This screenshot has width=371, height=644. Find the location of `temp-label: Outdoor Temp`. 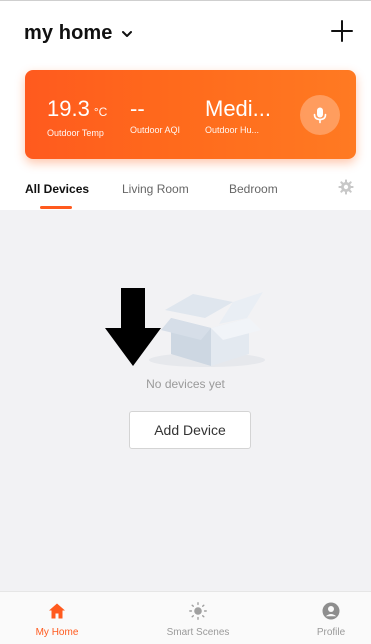

temp-label: Outdoor Temp is located at coordinates (75, 133).